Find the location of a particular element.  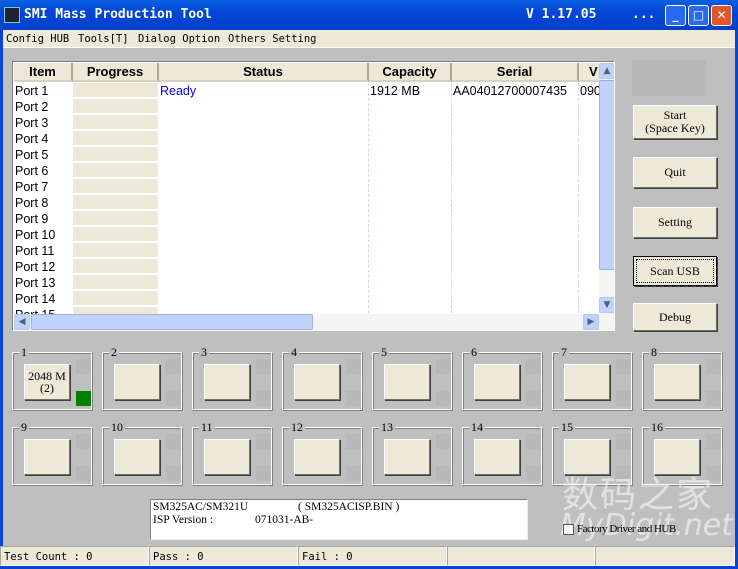

maximize-button: □ is located at coordinates (698, 15).